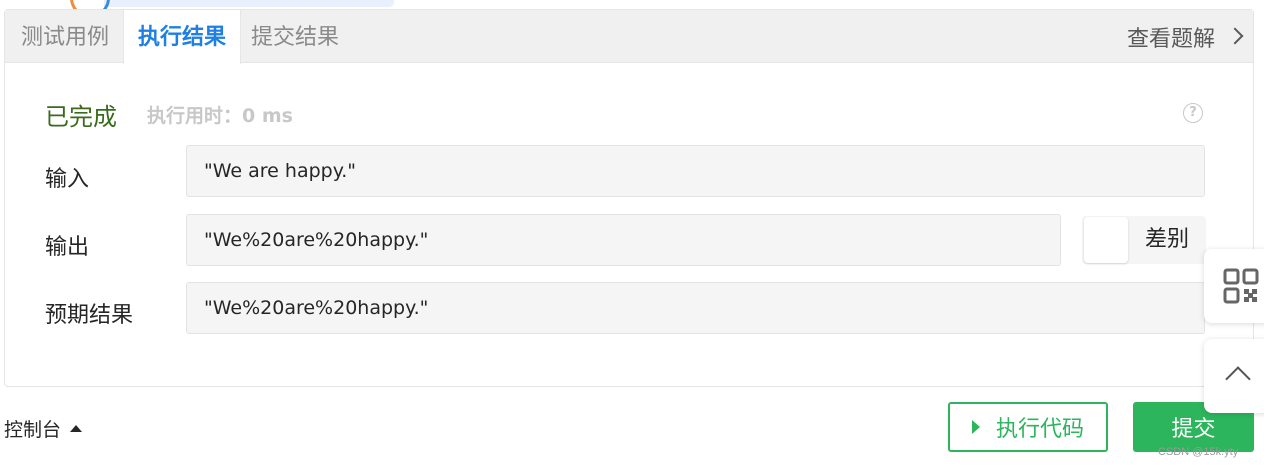 This screenshot has height=471, width=1264. I want to click on help-circle-icon: ?, so click(1193, 113).